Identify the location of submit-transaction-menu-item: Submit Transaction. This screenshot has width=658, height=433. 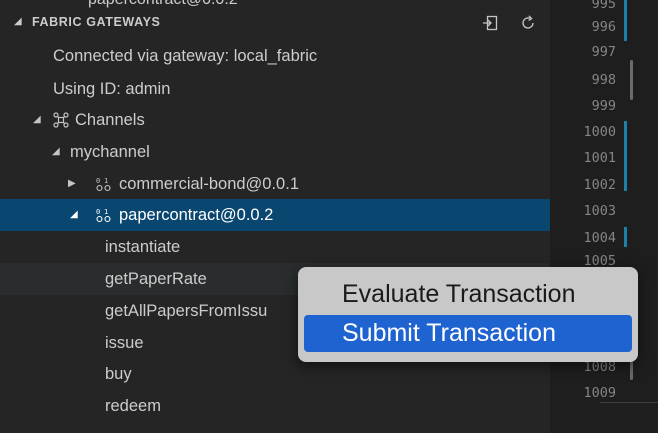
(468, 333).